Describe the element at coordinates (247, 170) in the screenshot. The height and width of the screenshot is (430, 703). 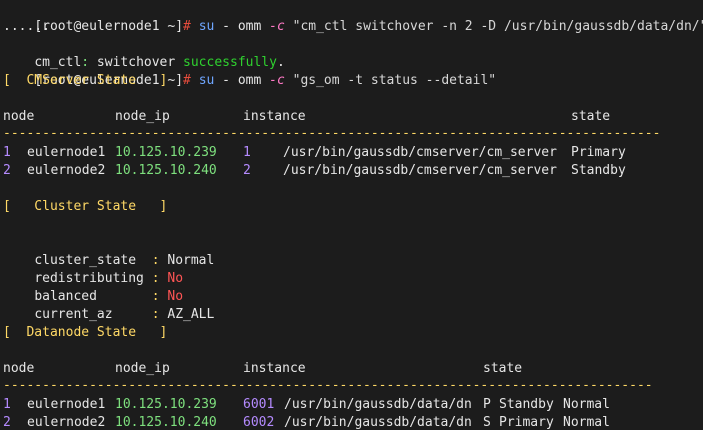
I see `row-instance-id: 2` at that location.